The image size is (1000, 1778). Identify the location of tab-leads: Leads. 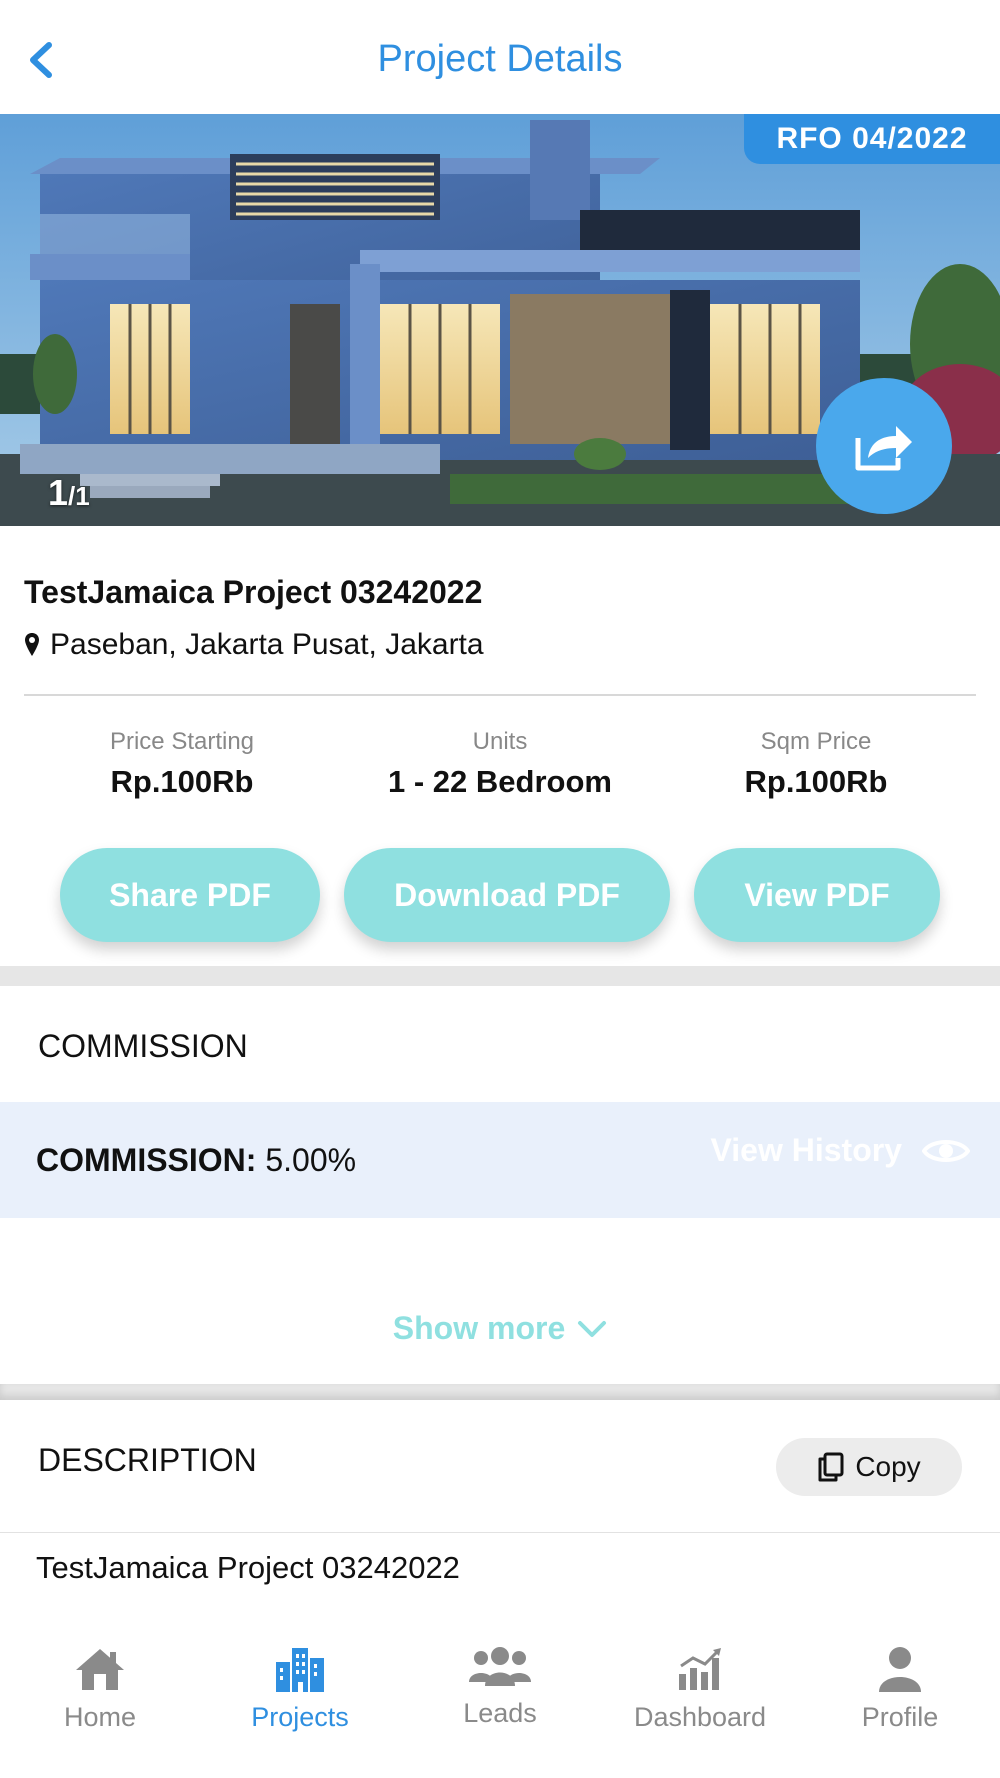
(500, 1687).